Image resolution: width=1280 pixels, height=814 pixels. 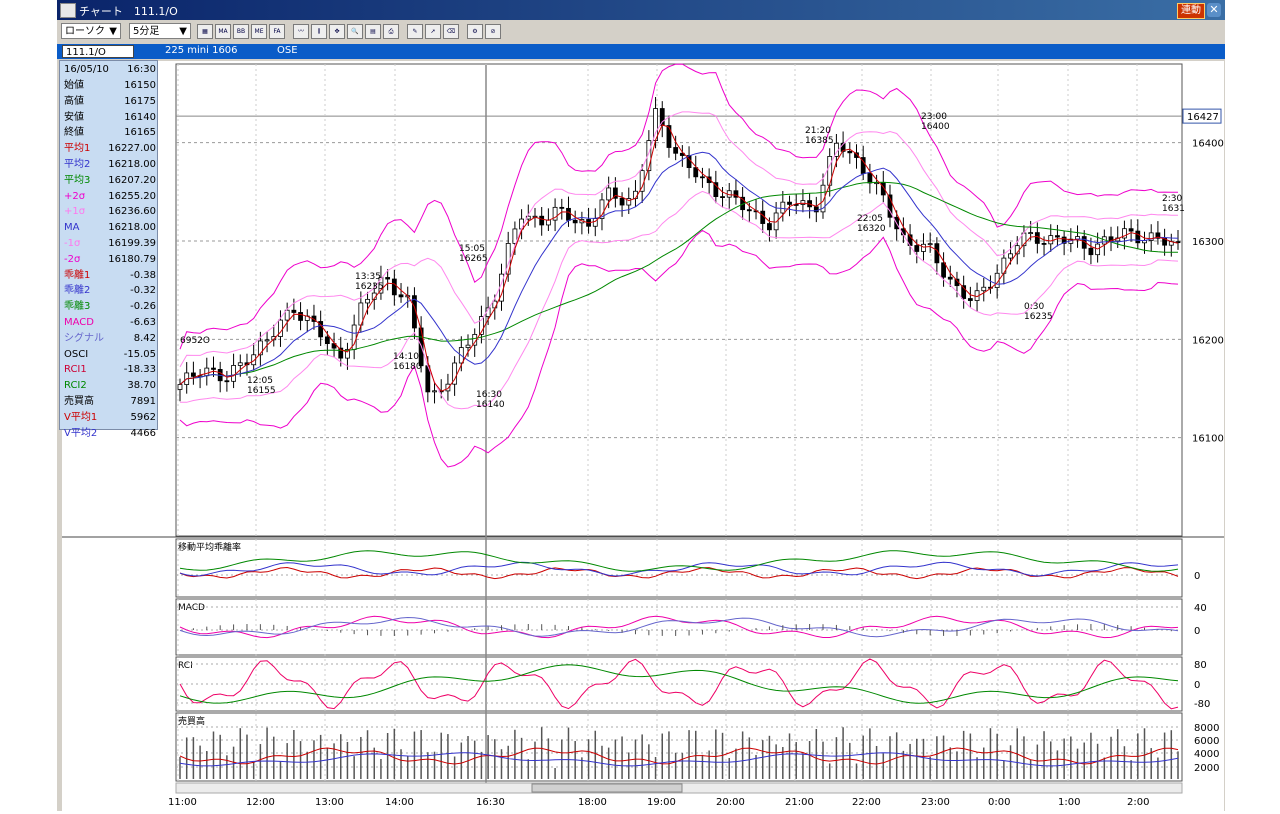 What do you see at coordinates (110, 276) in the screenshot?
I see `info-row: 乖離1 -0.38` at bounding box center [110, 276].